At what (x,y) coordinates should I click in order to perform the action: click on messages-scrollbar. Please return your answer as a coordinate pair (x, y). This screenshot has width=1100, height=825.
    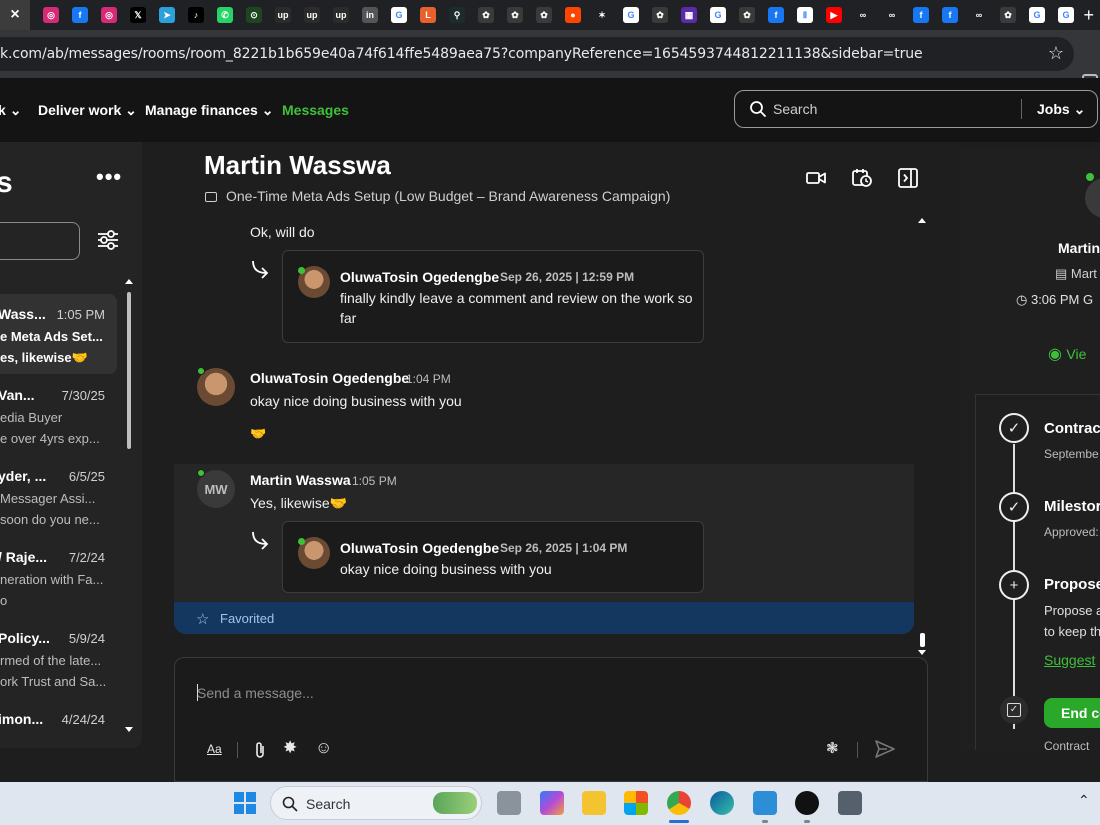
    Looking at the image, I should click on (922, 640).